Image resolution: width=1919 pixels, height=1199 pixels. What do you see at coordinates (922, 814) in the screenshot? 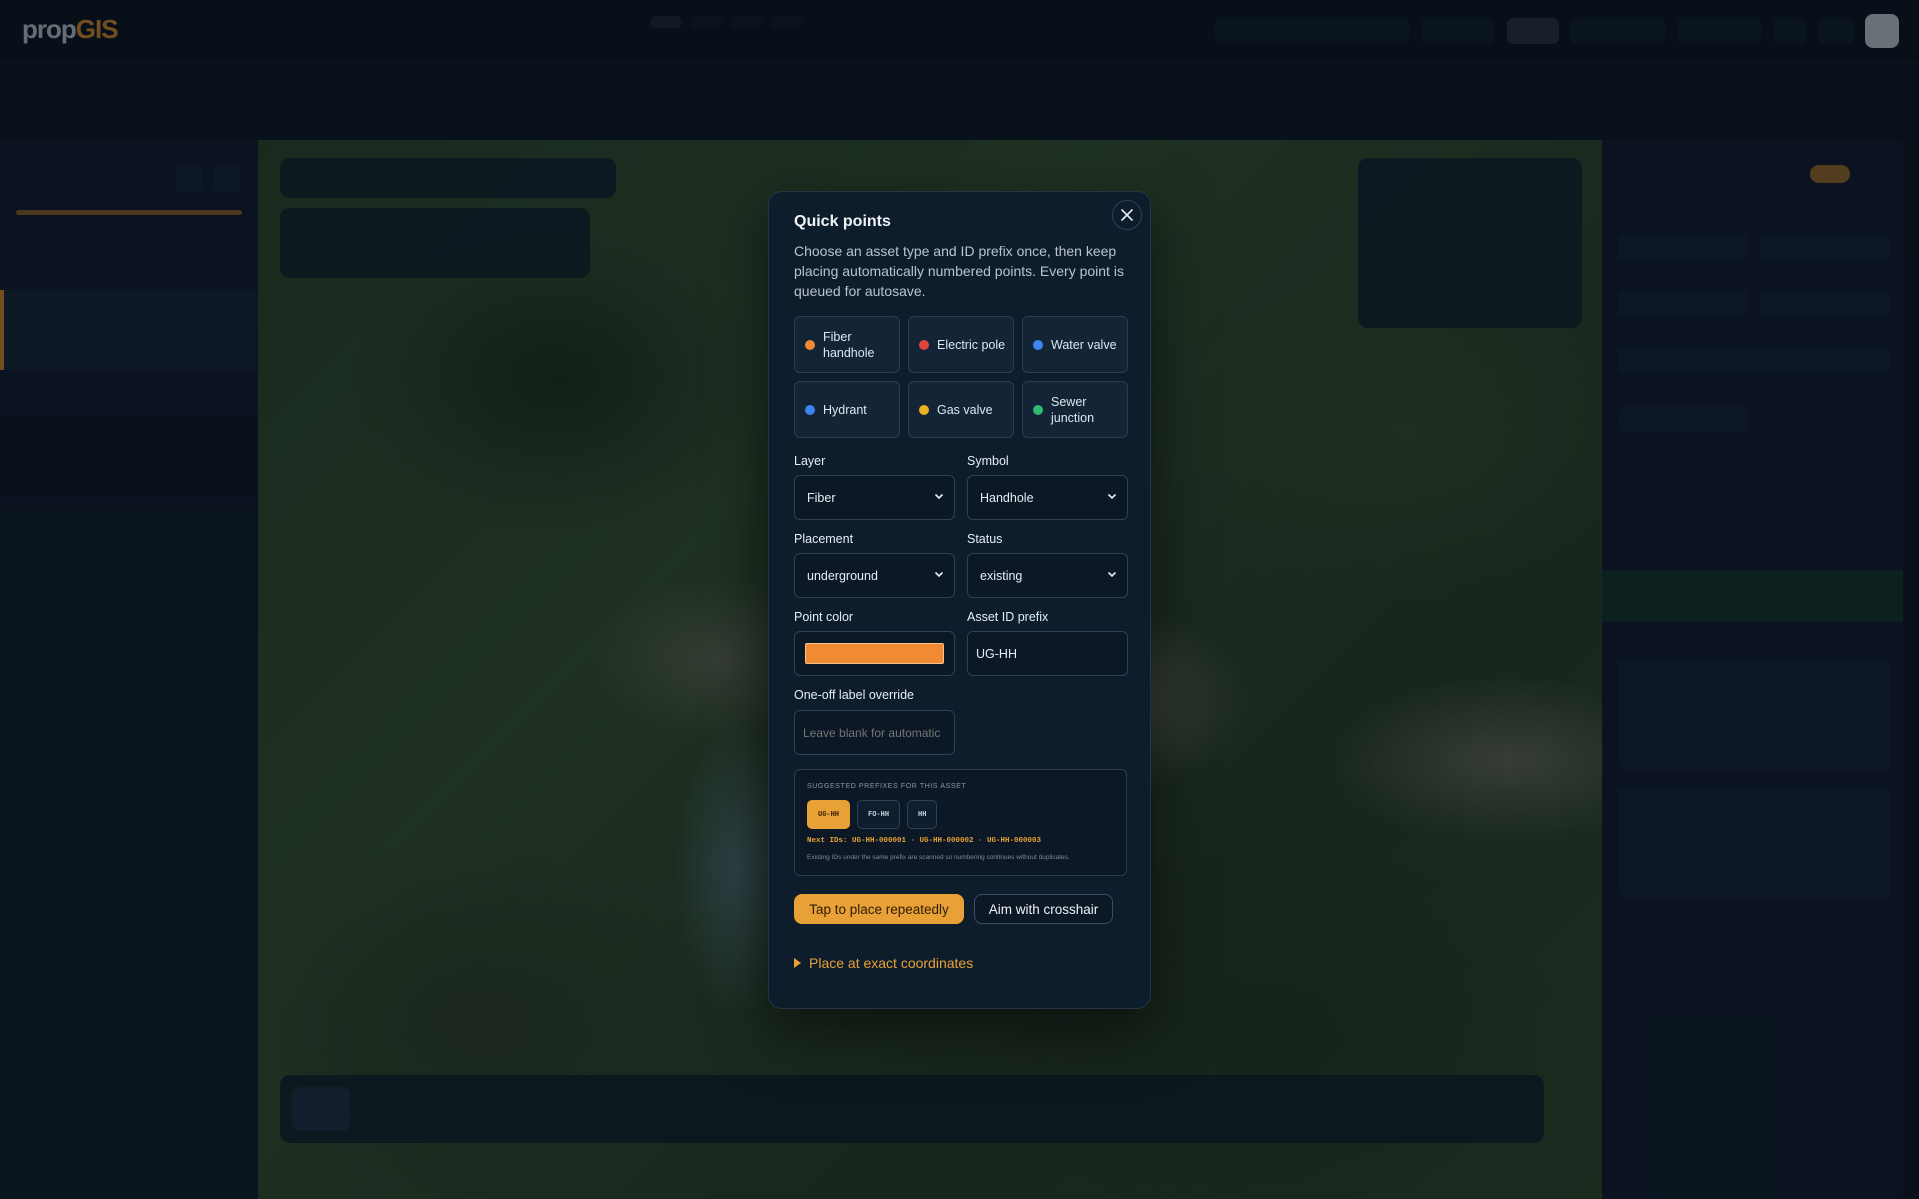
I see `prefix-chip-hh: HH` at bounding box center [922, 814].